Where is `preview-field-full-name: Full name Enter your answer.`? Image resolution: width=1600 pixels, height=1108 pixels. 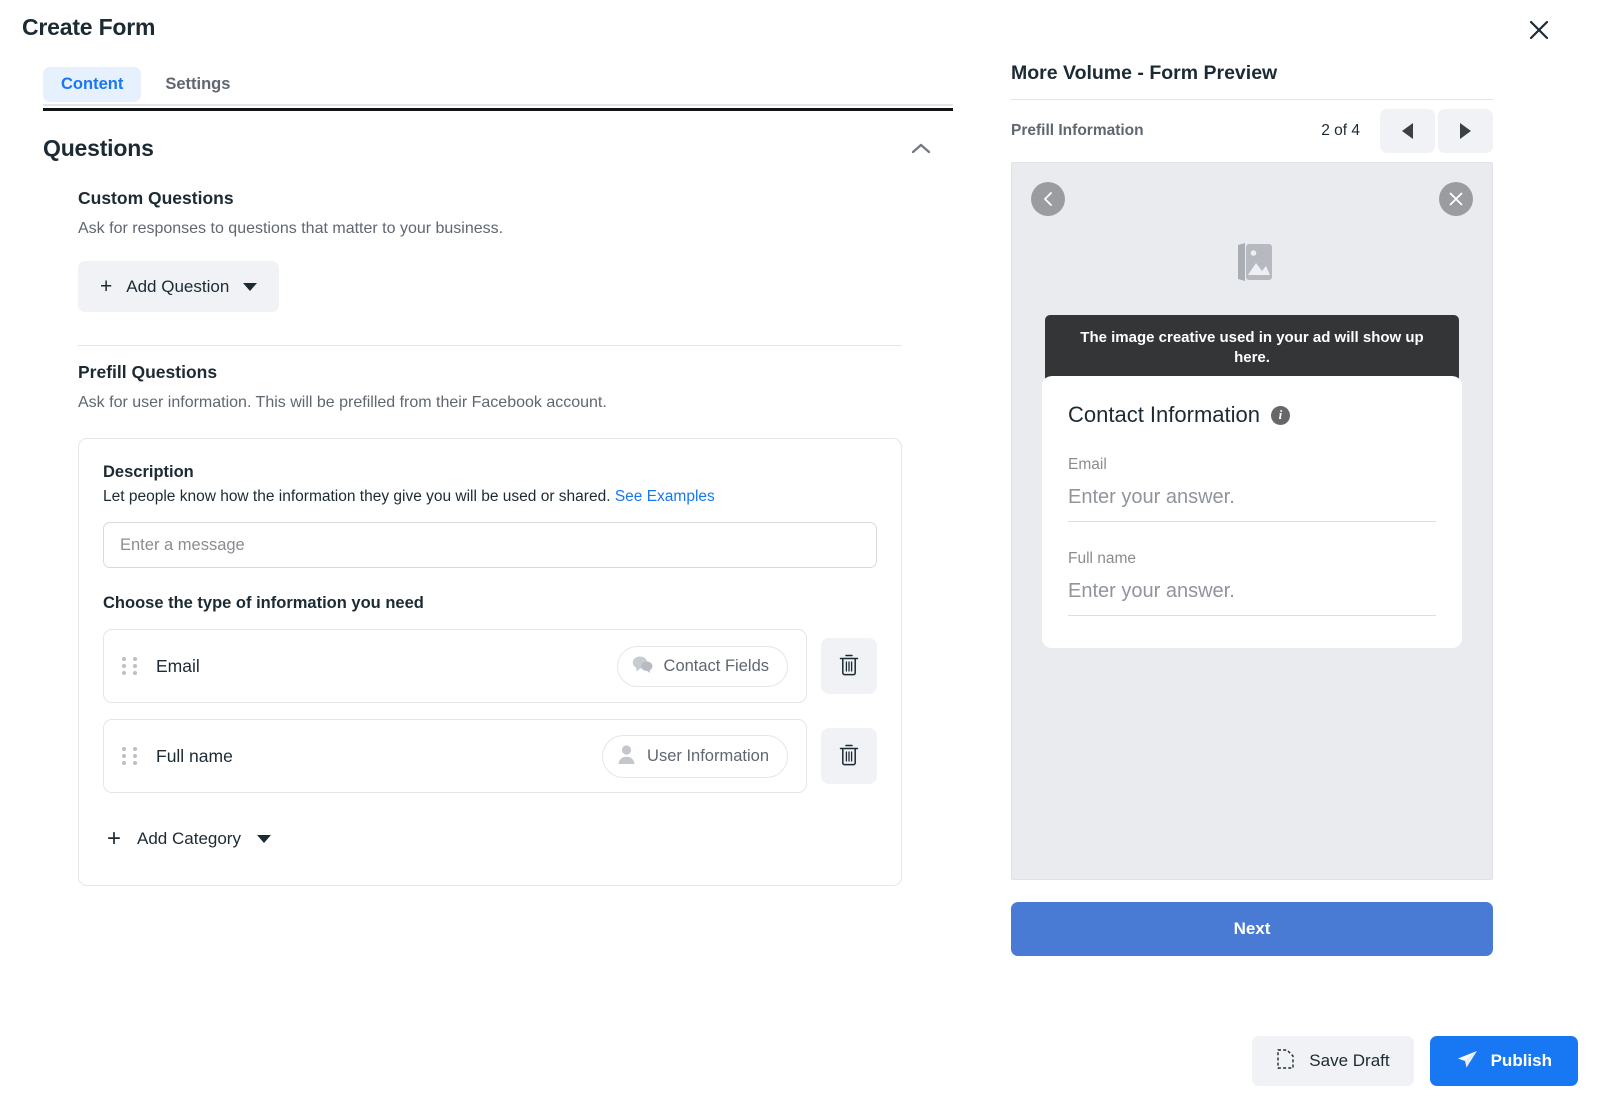
preview-field-full-name: Full name Enter your answer. is located at coordinates (1252, 583).